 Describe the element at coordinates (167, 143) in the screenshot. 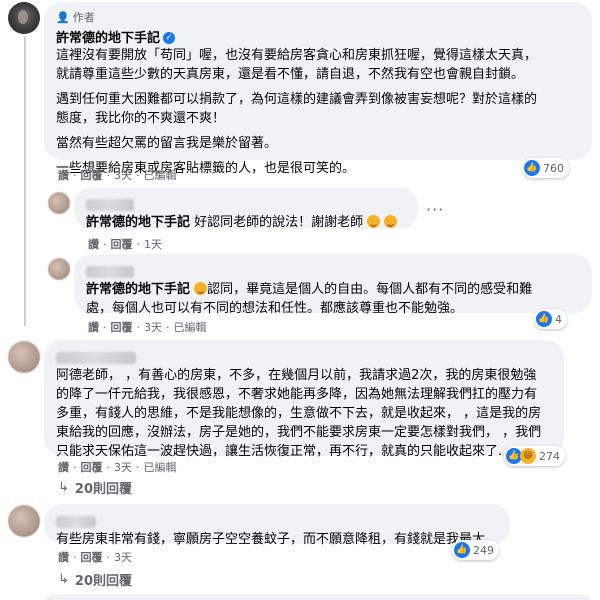

I see `comment-line: 當然有些超欠罵的留言我是樂於留著。` at that location.